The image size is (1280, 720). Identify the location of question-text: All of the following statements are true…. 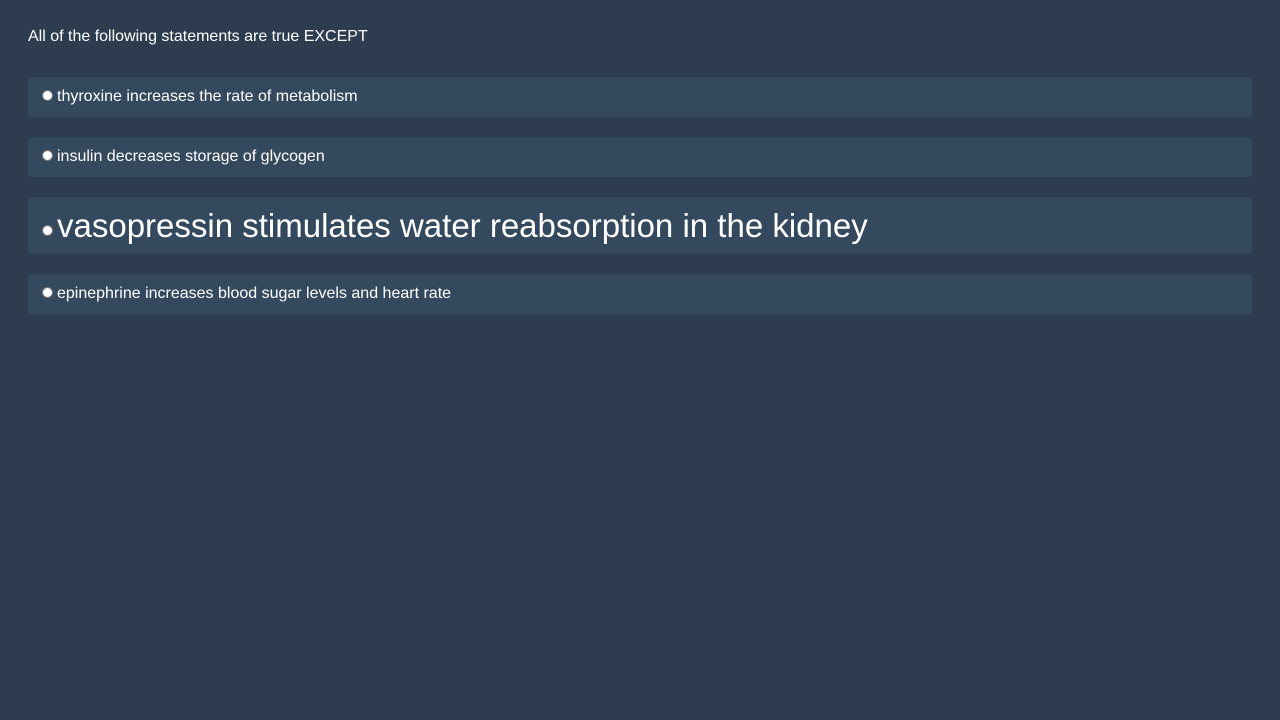
(198, 36).